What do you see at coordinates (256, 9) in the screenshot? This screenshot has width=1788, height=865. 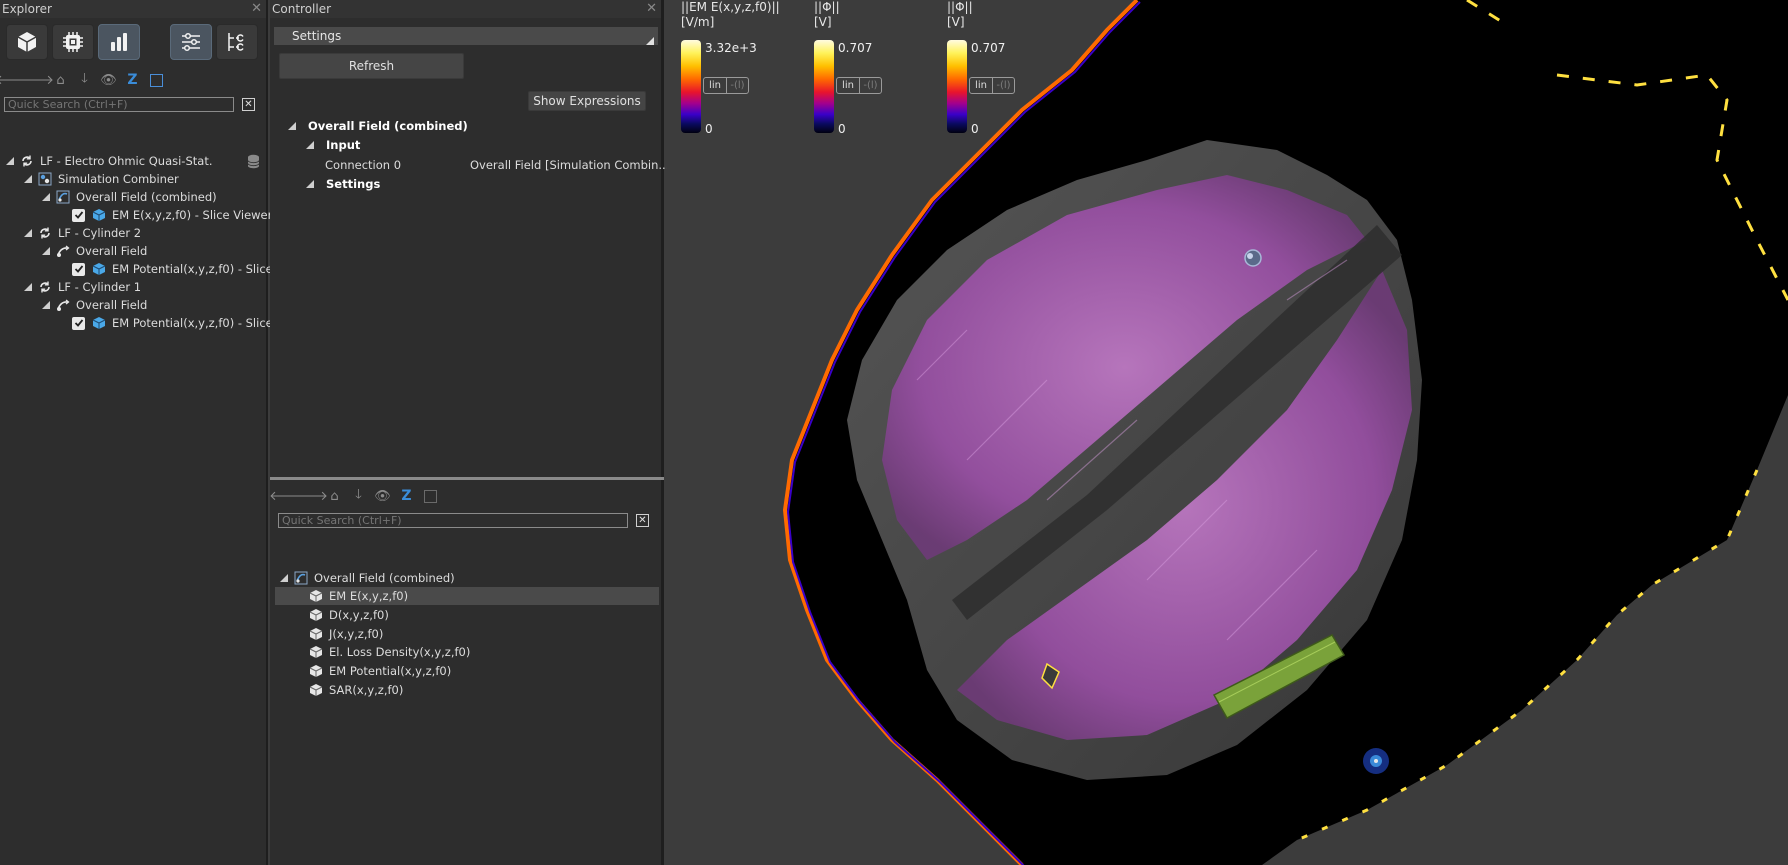 I see `explorer-close-icon: ✕` at bounding box center [256, 9].